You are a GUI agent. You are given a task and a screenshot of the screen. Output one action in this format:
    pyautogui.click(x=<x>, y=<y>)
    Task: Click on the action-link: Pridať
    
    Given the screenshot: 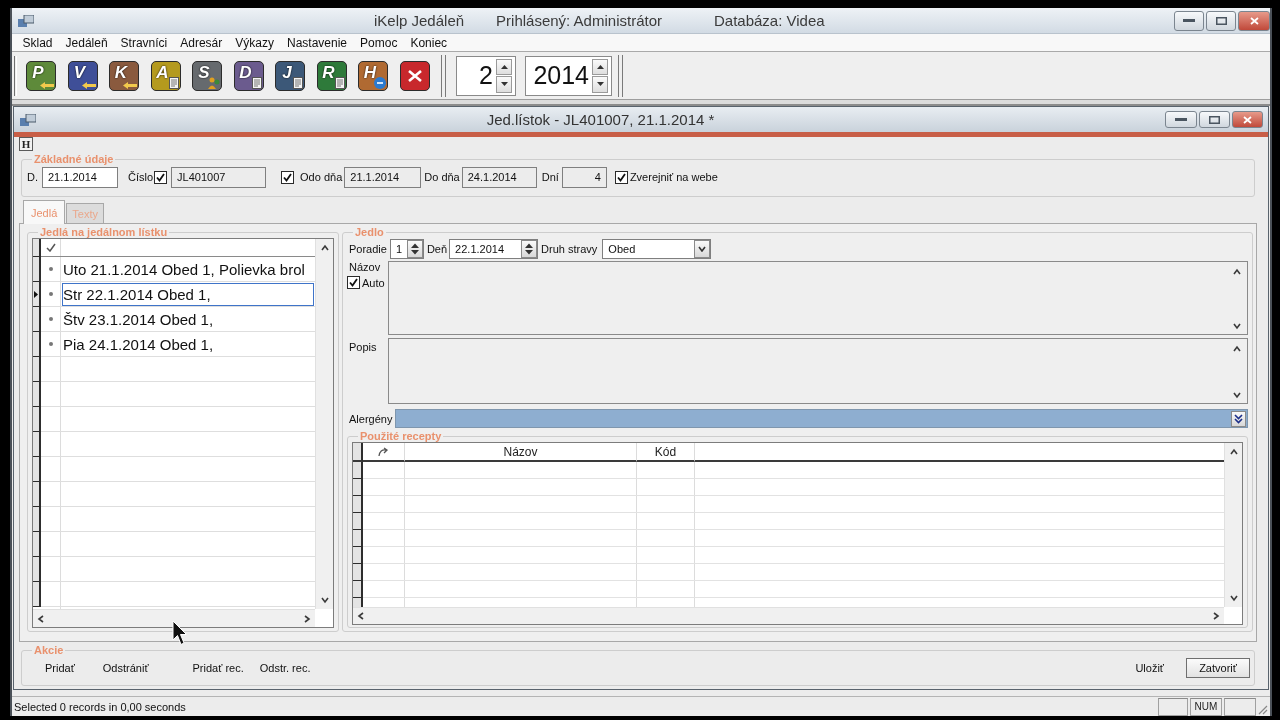 What is the action you would take?
    pyautogui.click(x=60, y=668)
    